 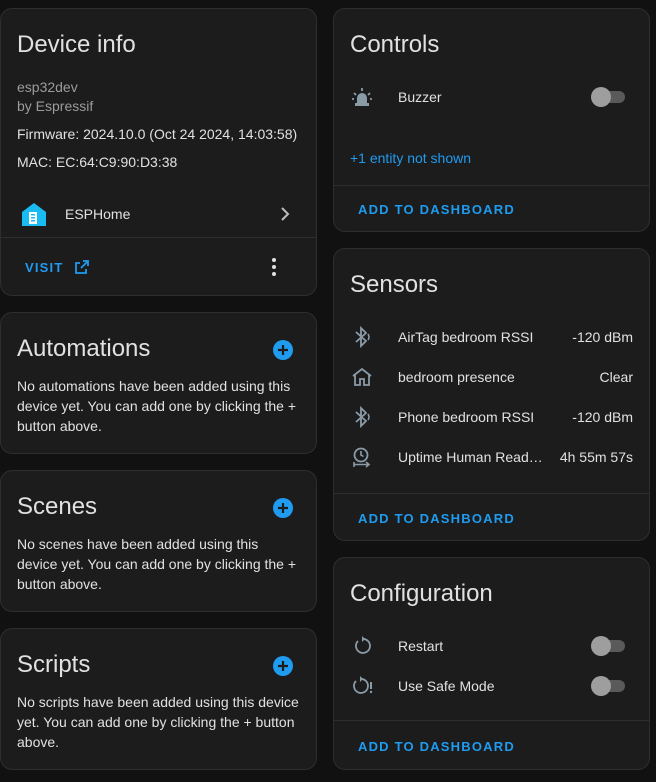 I want to click on entity-name: bedroom presence, so click(x=456, y=377).